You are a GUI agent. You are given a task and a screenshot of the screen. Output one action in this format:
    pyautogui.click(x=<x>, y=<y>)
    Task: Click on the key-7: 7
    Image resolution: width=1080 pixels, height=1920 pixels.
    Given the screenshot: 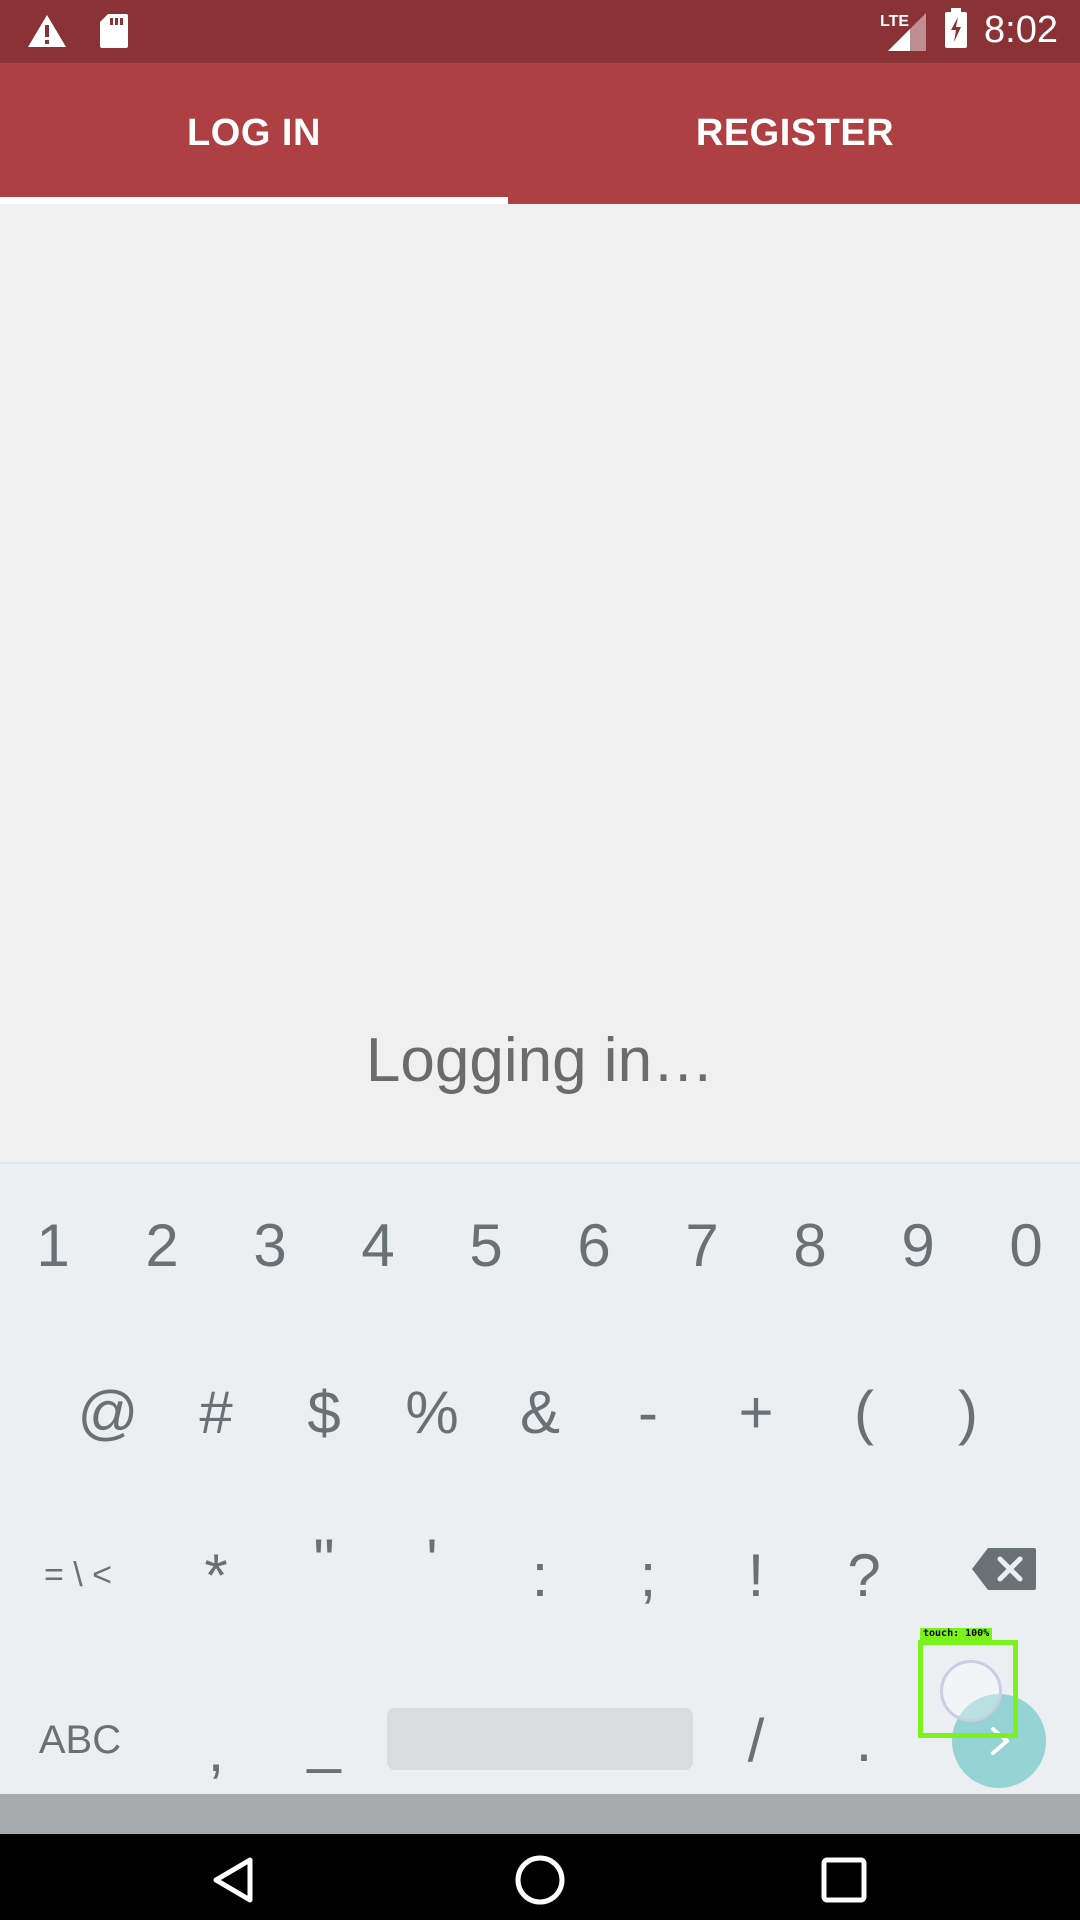 What is the action you would take?
    pyautogui.click(x=702, y=1245)
    